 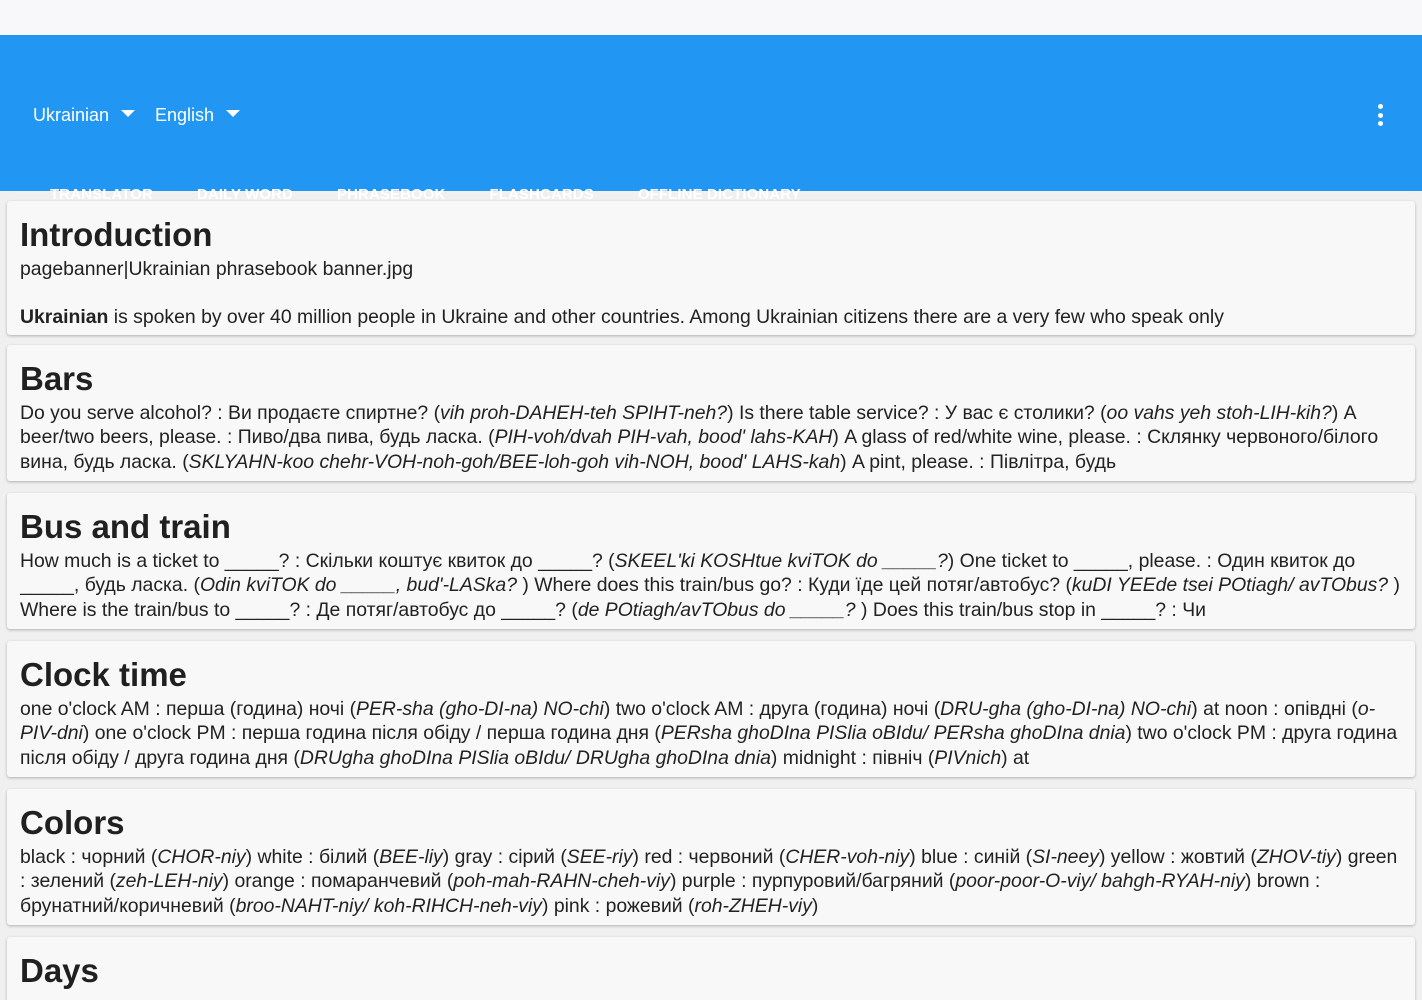 What do you see at coordinates (504, 857) in the screenshot?
I see `phrase-text: ) gray : сірий (` at bounding box center [504, 857].